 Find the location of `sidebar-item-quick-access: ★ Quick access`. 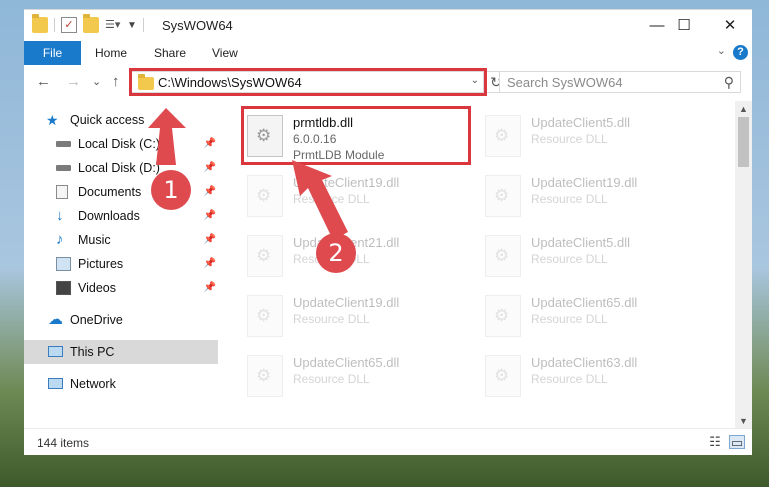

sidebar-item-quick-access: ★ Quick access is located at coordinates (121, 120).